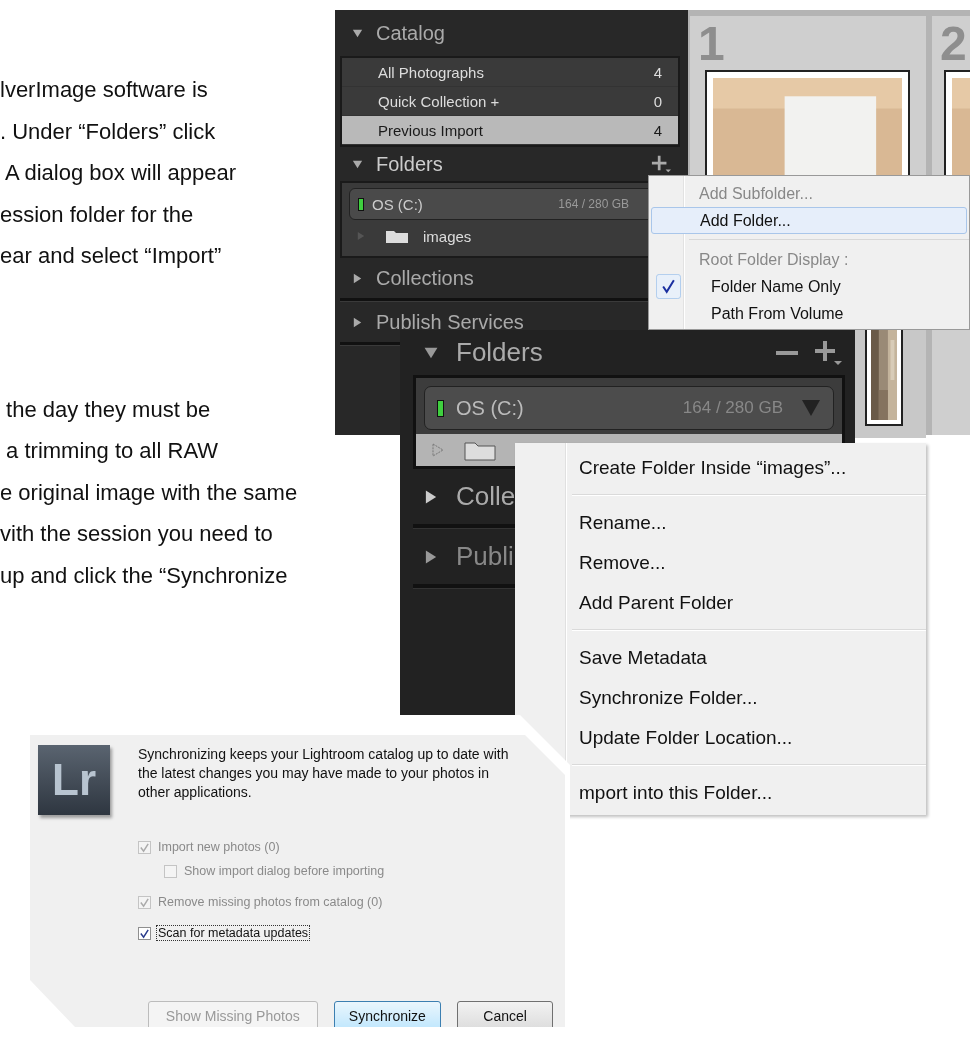 The width and height of the screenshot is (970, 1046). I want to click on section-title: Publi, so click(485, 556).